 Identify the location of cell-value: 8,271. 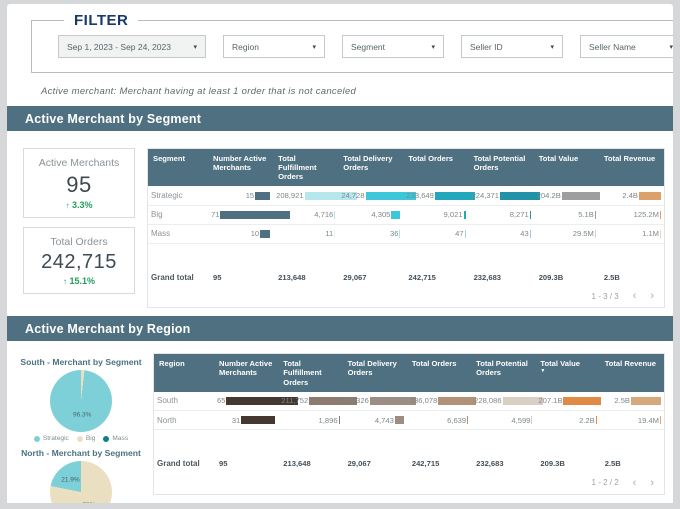
(519, 215).